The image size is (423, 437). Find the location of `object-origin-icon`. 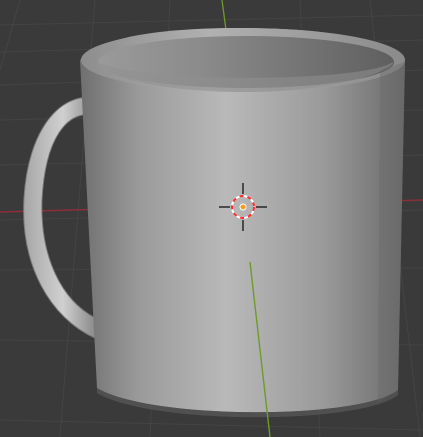

object-origin-icon is located at coordinates (243, 207).